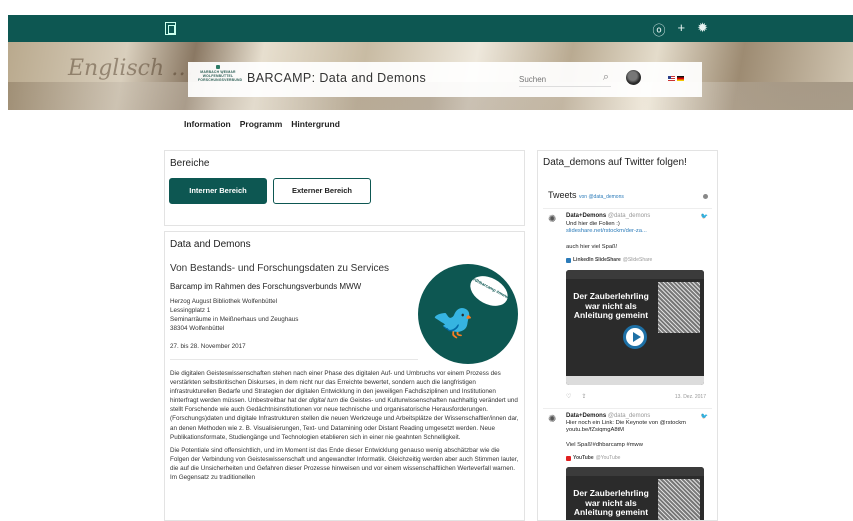  I want to click on topbar-icons: ⓞ + ✹, so click(680, 29).